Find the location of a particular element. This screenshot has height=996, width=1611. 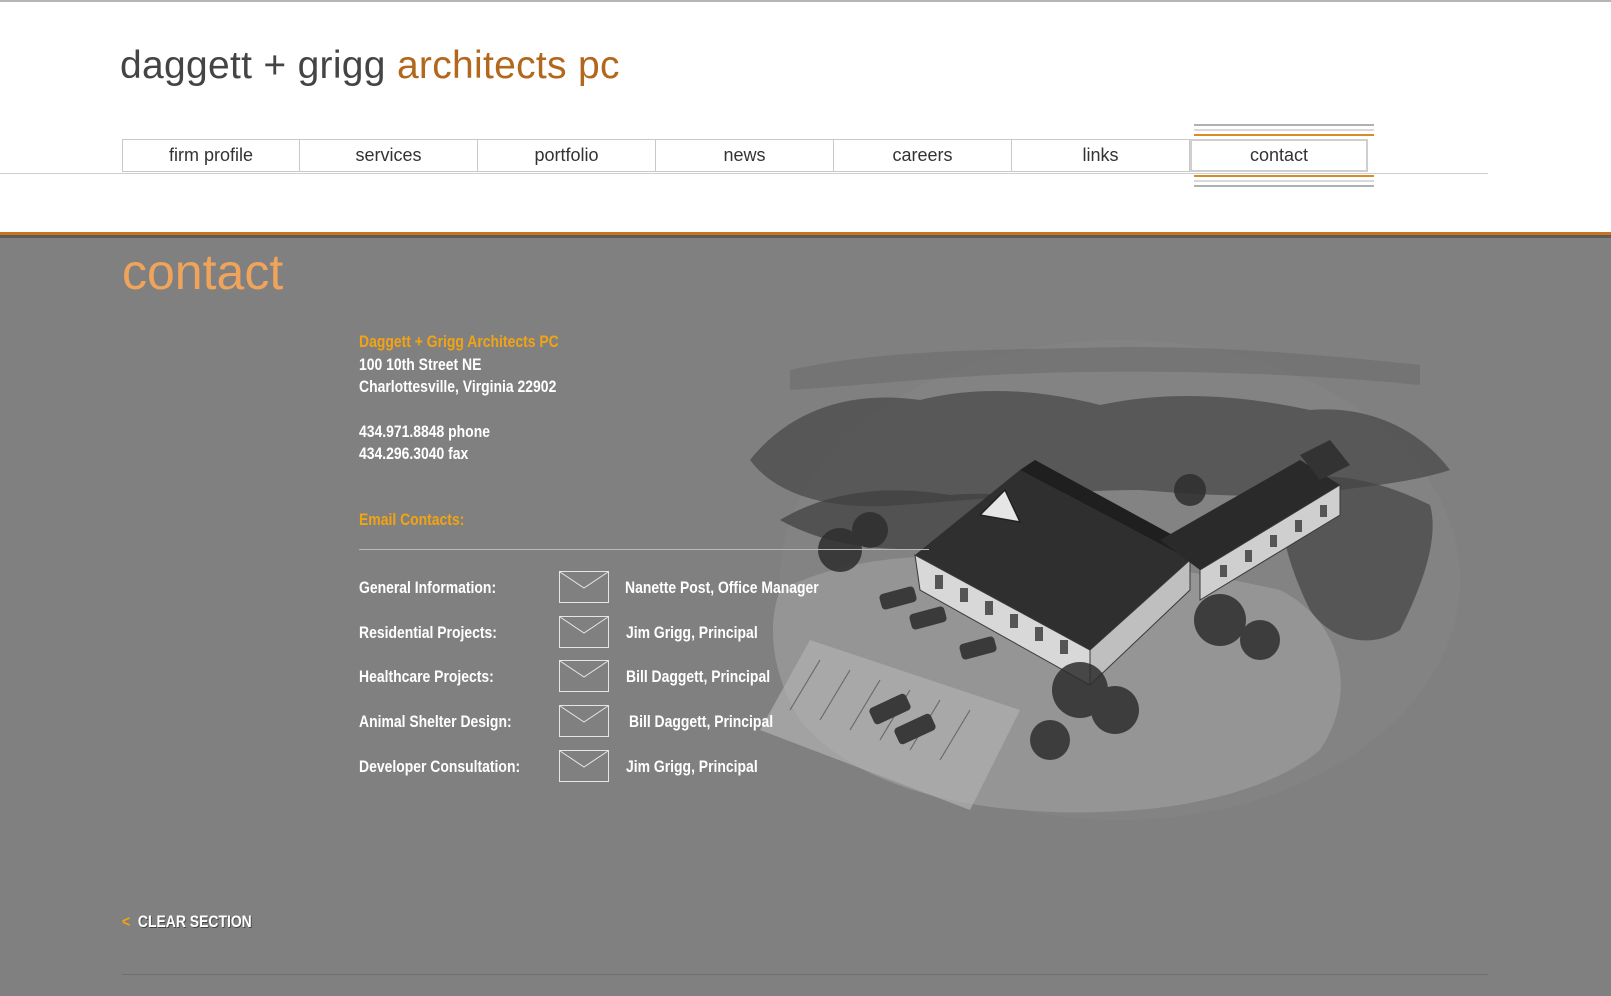

contact-person-link: Nanette Post, Office Manager is located at coordinates (722, 588).